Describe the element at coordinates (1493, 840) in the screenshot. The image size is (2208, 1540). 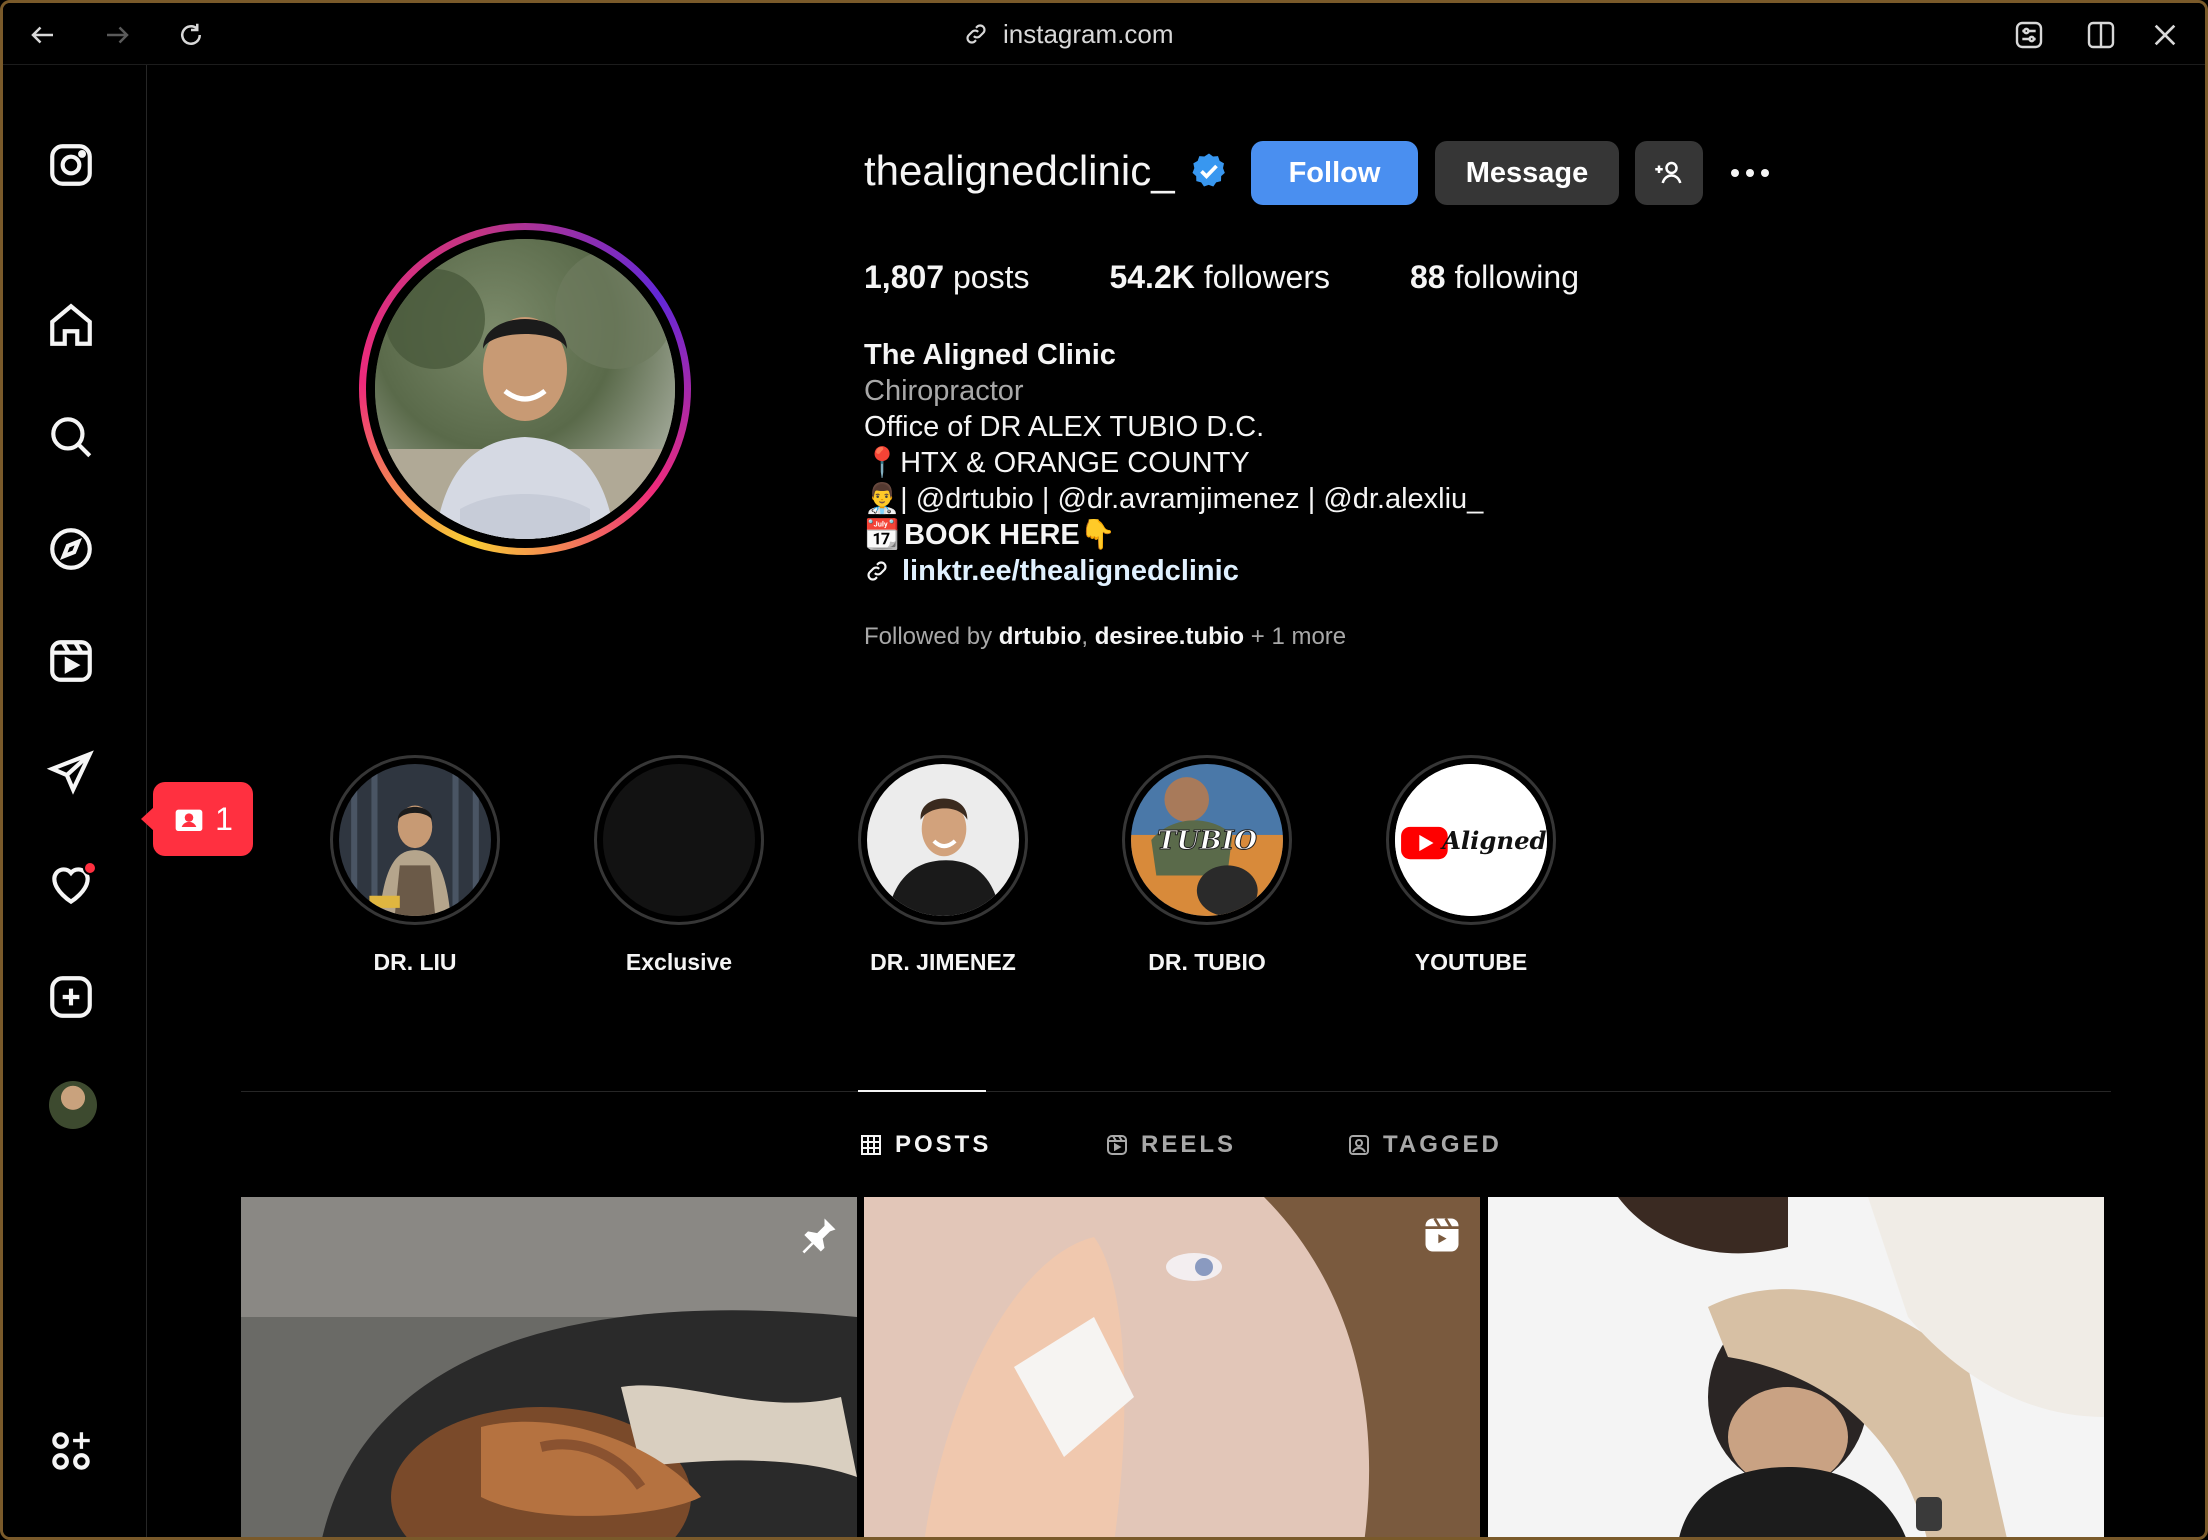
I see `highlight-overlay-text: Aligned` at that location.